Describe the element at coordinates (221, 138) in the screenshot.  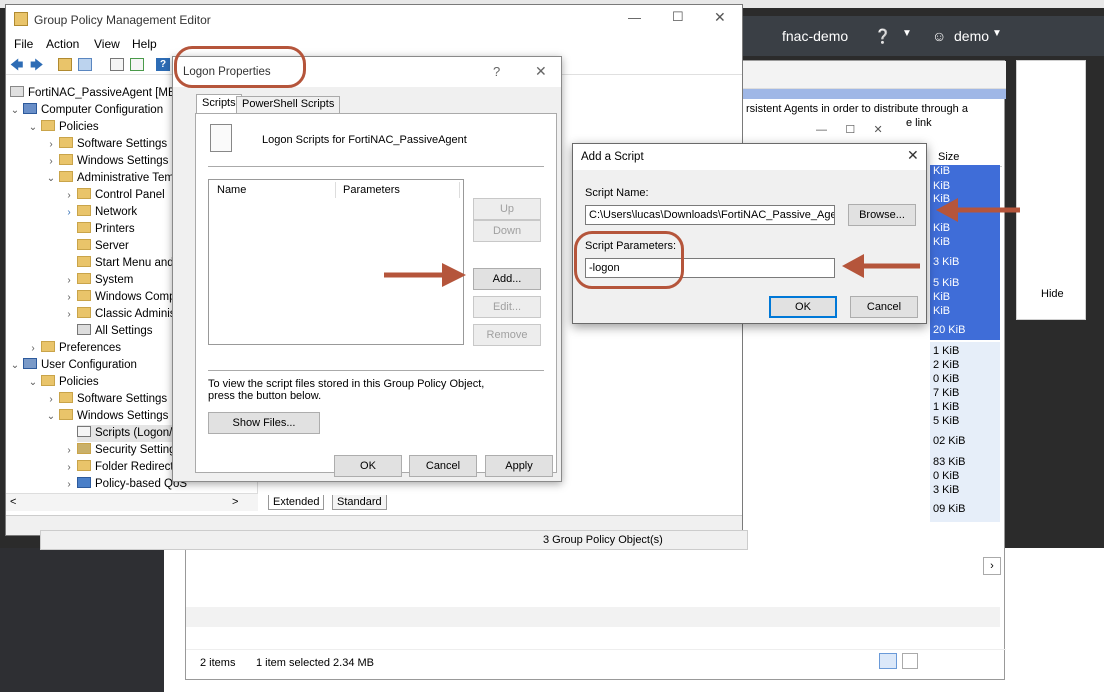
I see `script-doc-icon` at that location.